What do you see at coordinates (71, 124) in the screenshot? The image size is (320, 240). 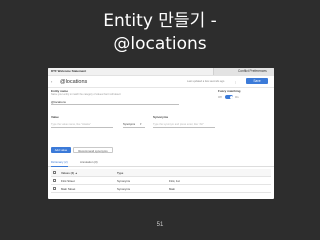 I see `value-input: Type the value name, like "Alaska"` at bounding box center [71, 124].